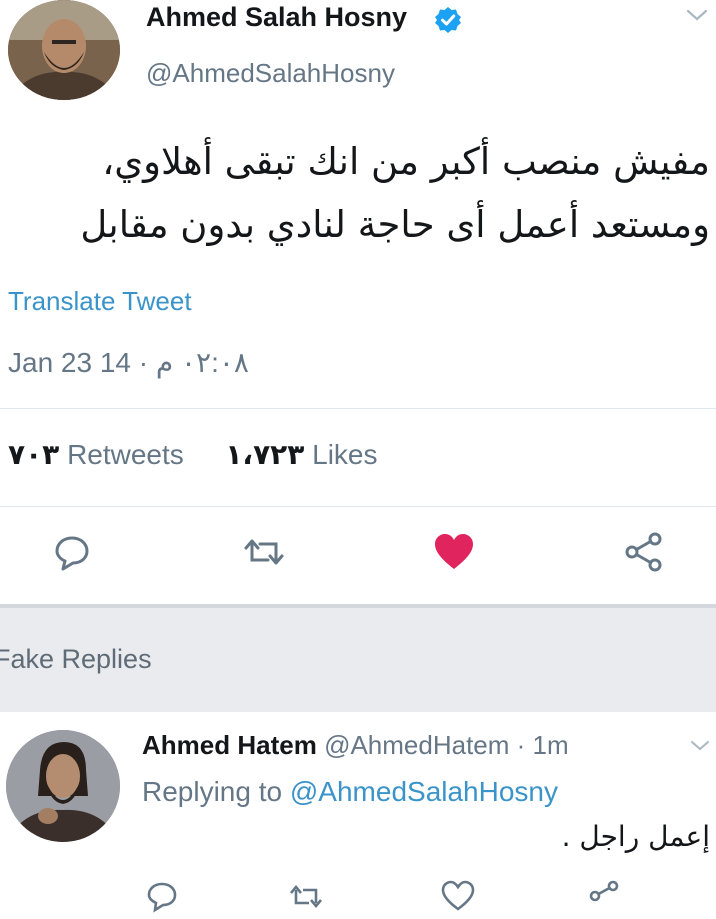 This screenshot has height=919, width=716. What do you see at coordinates (229, 745) in the screenshot?
I see `reply-author-name: Ahmed Hatem` at bounding box center [229, 745].